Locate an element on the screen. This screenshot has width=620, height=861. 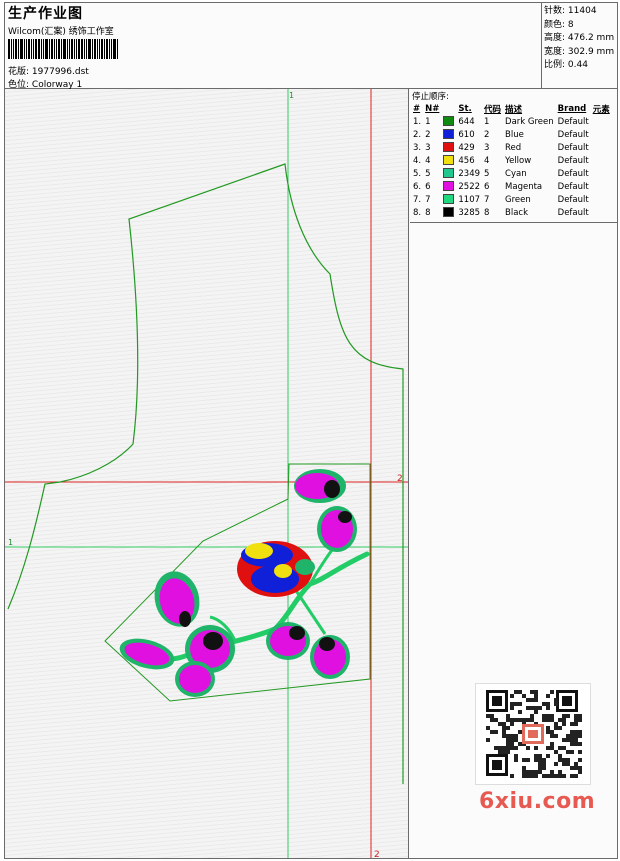
cell-code: 7 is located at coordinates (487, 199).